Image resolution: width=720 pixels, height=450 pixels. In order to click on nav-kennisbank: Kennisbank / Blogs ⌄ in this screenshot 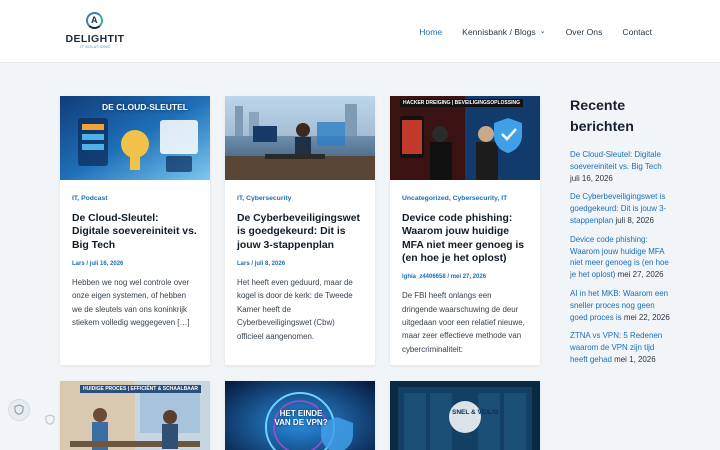, I will do `click(503, 32)`.